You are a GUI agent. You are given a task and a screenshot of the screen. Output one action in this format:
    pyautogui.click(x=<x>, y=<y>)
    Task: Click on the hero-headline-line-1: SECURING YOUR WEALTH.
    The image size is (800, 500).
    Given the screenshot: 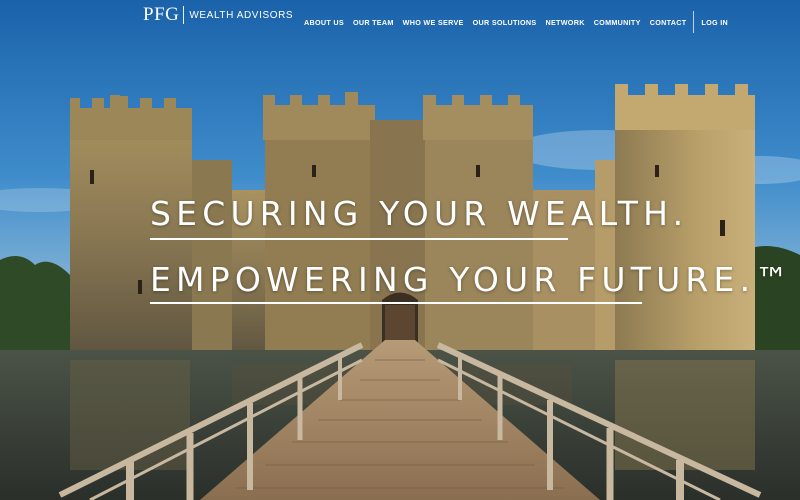 What is the action you would take?
    pyautogui.click(x=419, y=213)
    